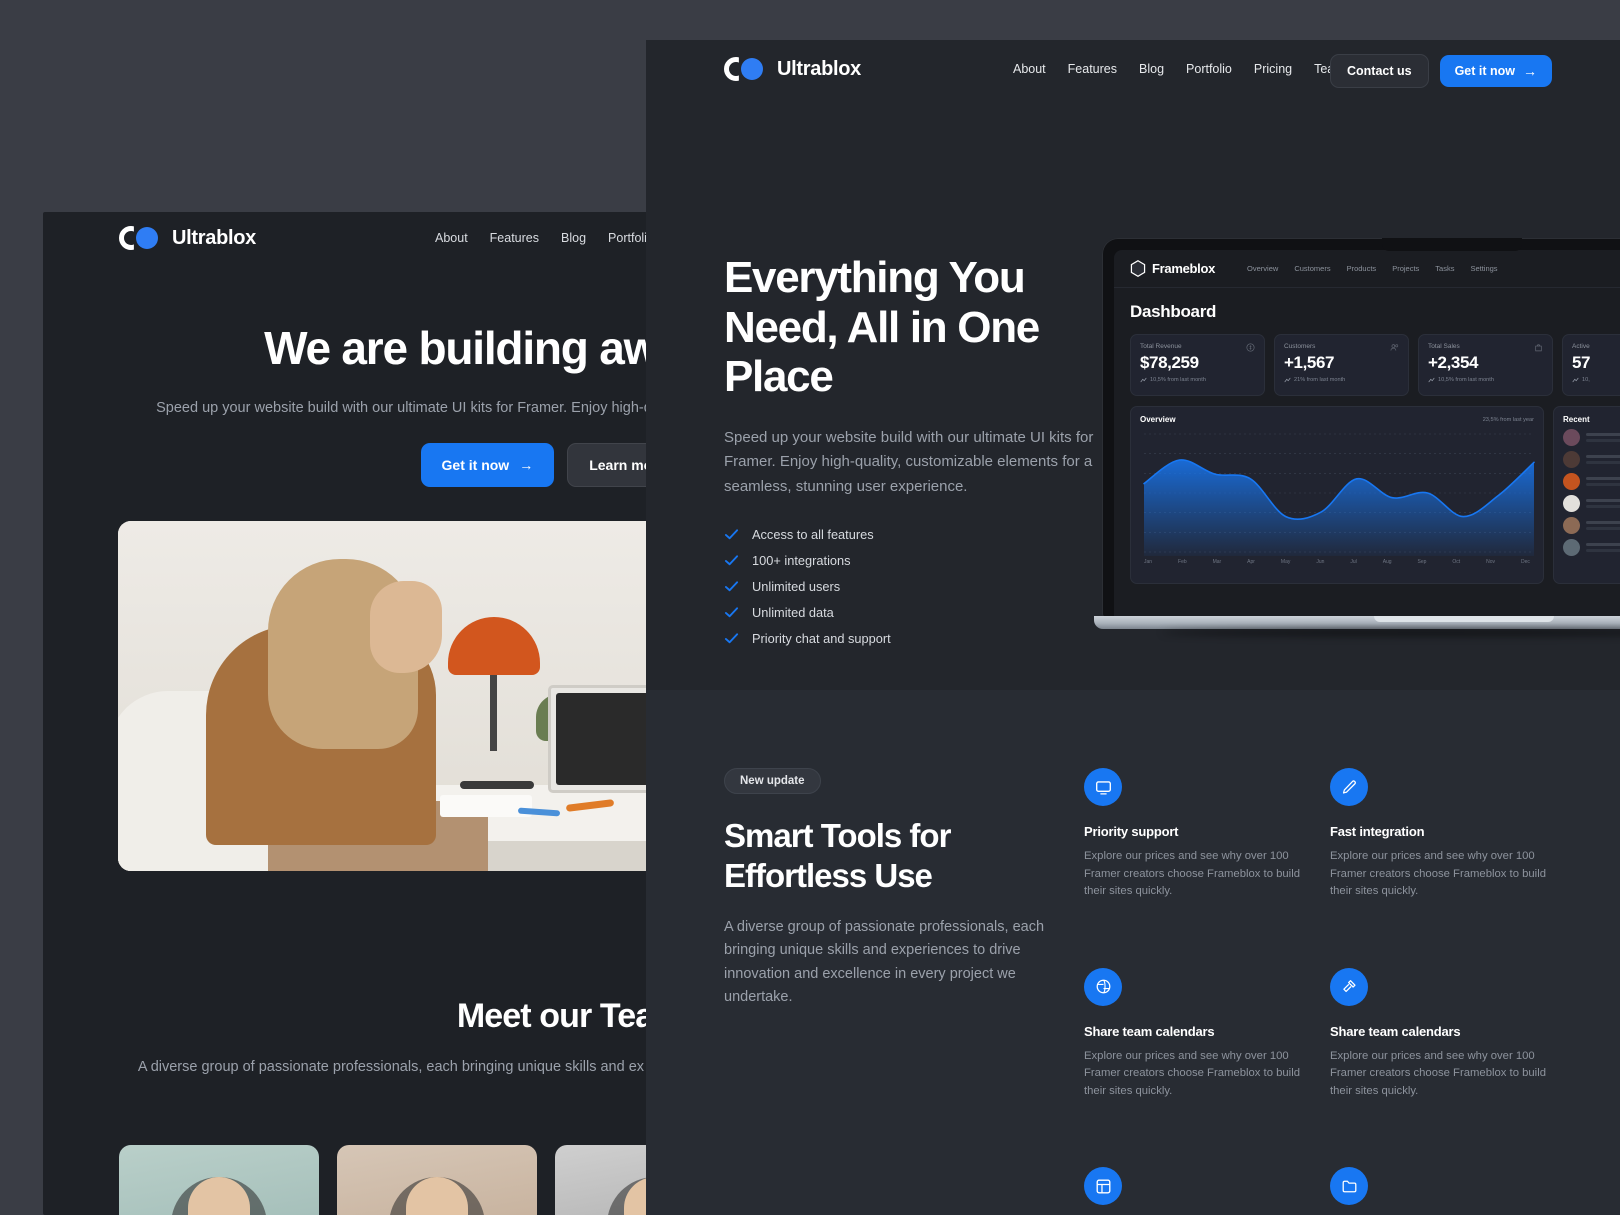  I want to click on background-logo: Ultrablox, so click(187, 238).